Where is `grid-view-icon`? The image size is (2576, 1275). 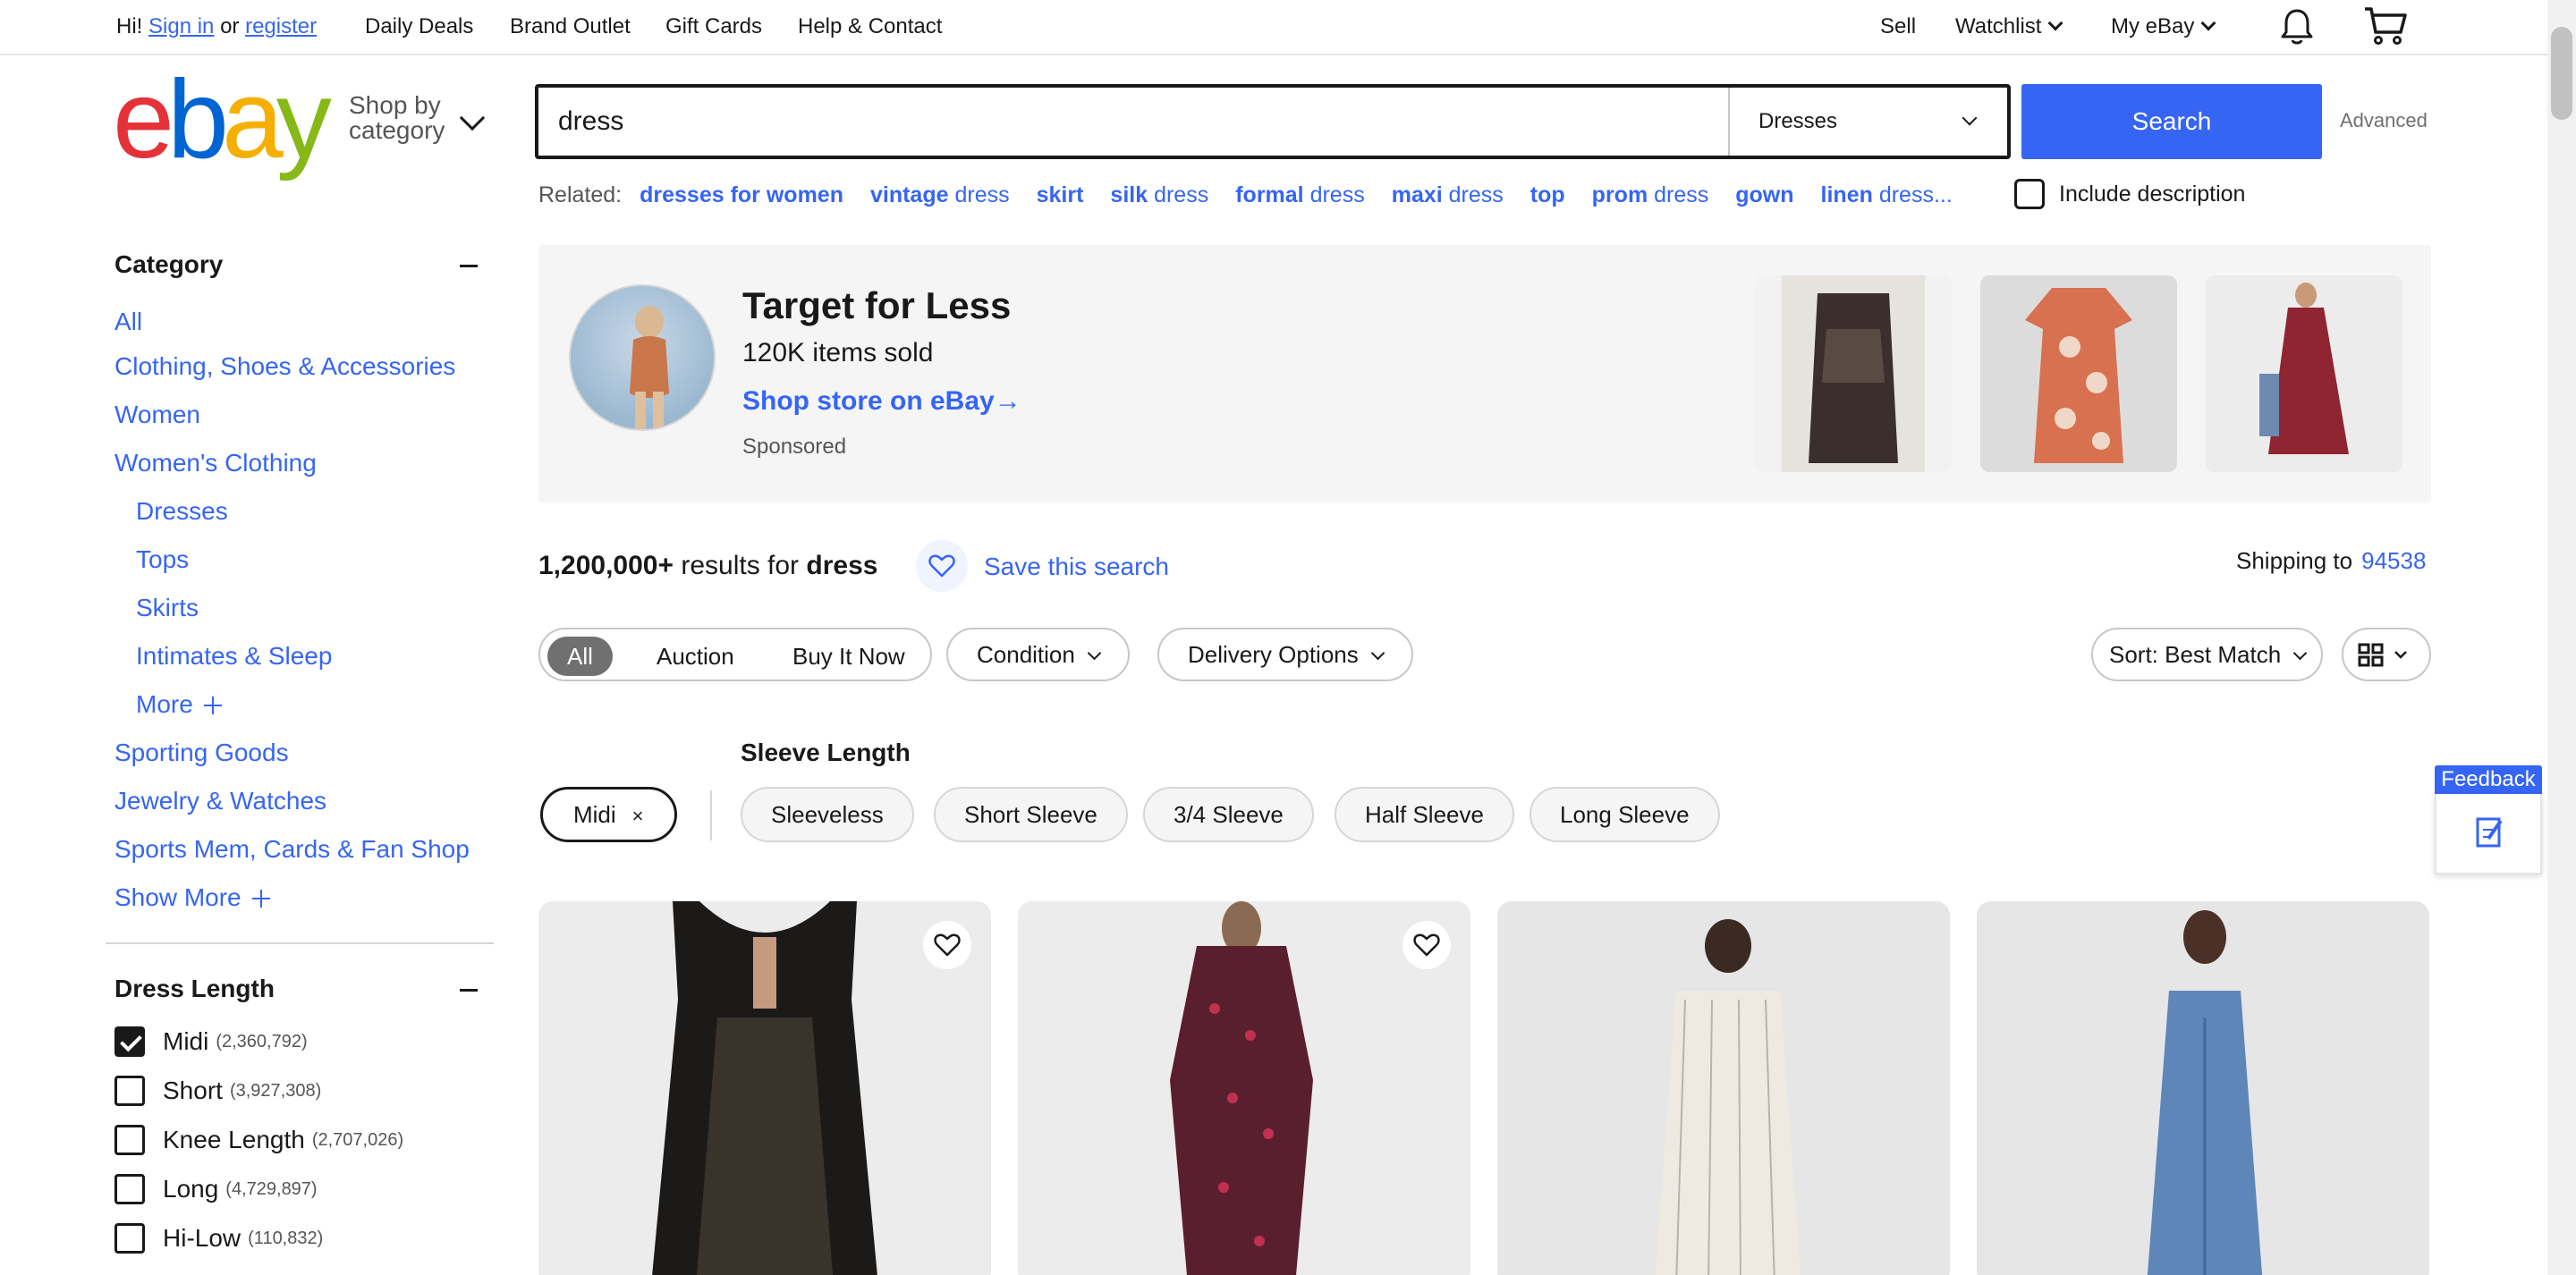 grid-view-icon is located at coordinates (2371, 655).